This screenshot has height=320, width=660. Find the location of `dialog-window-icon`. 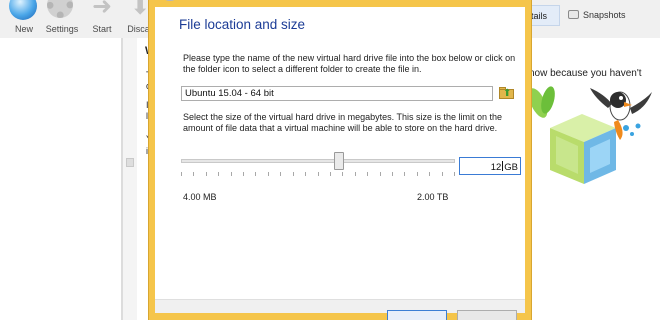

dialog-window-icon is located at coordinates (170, 0).